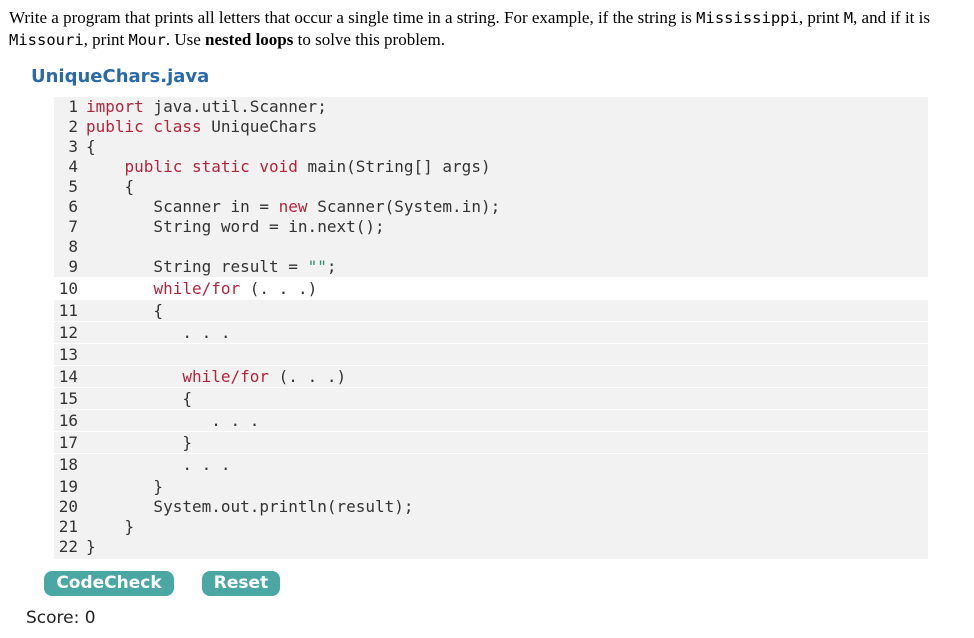 The width and height of the screenshot is (974, 638). Describe the element at coordinates (491, 547) in the screenshot. I see `code-line: 22}` at that location.